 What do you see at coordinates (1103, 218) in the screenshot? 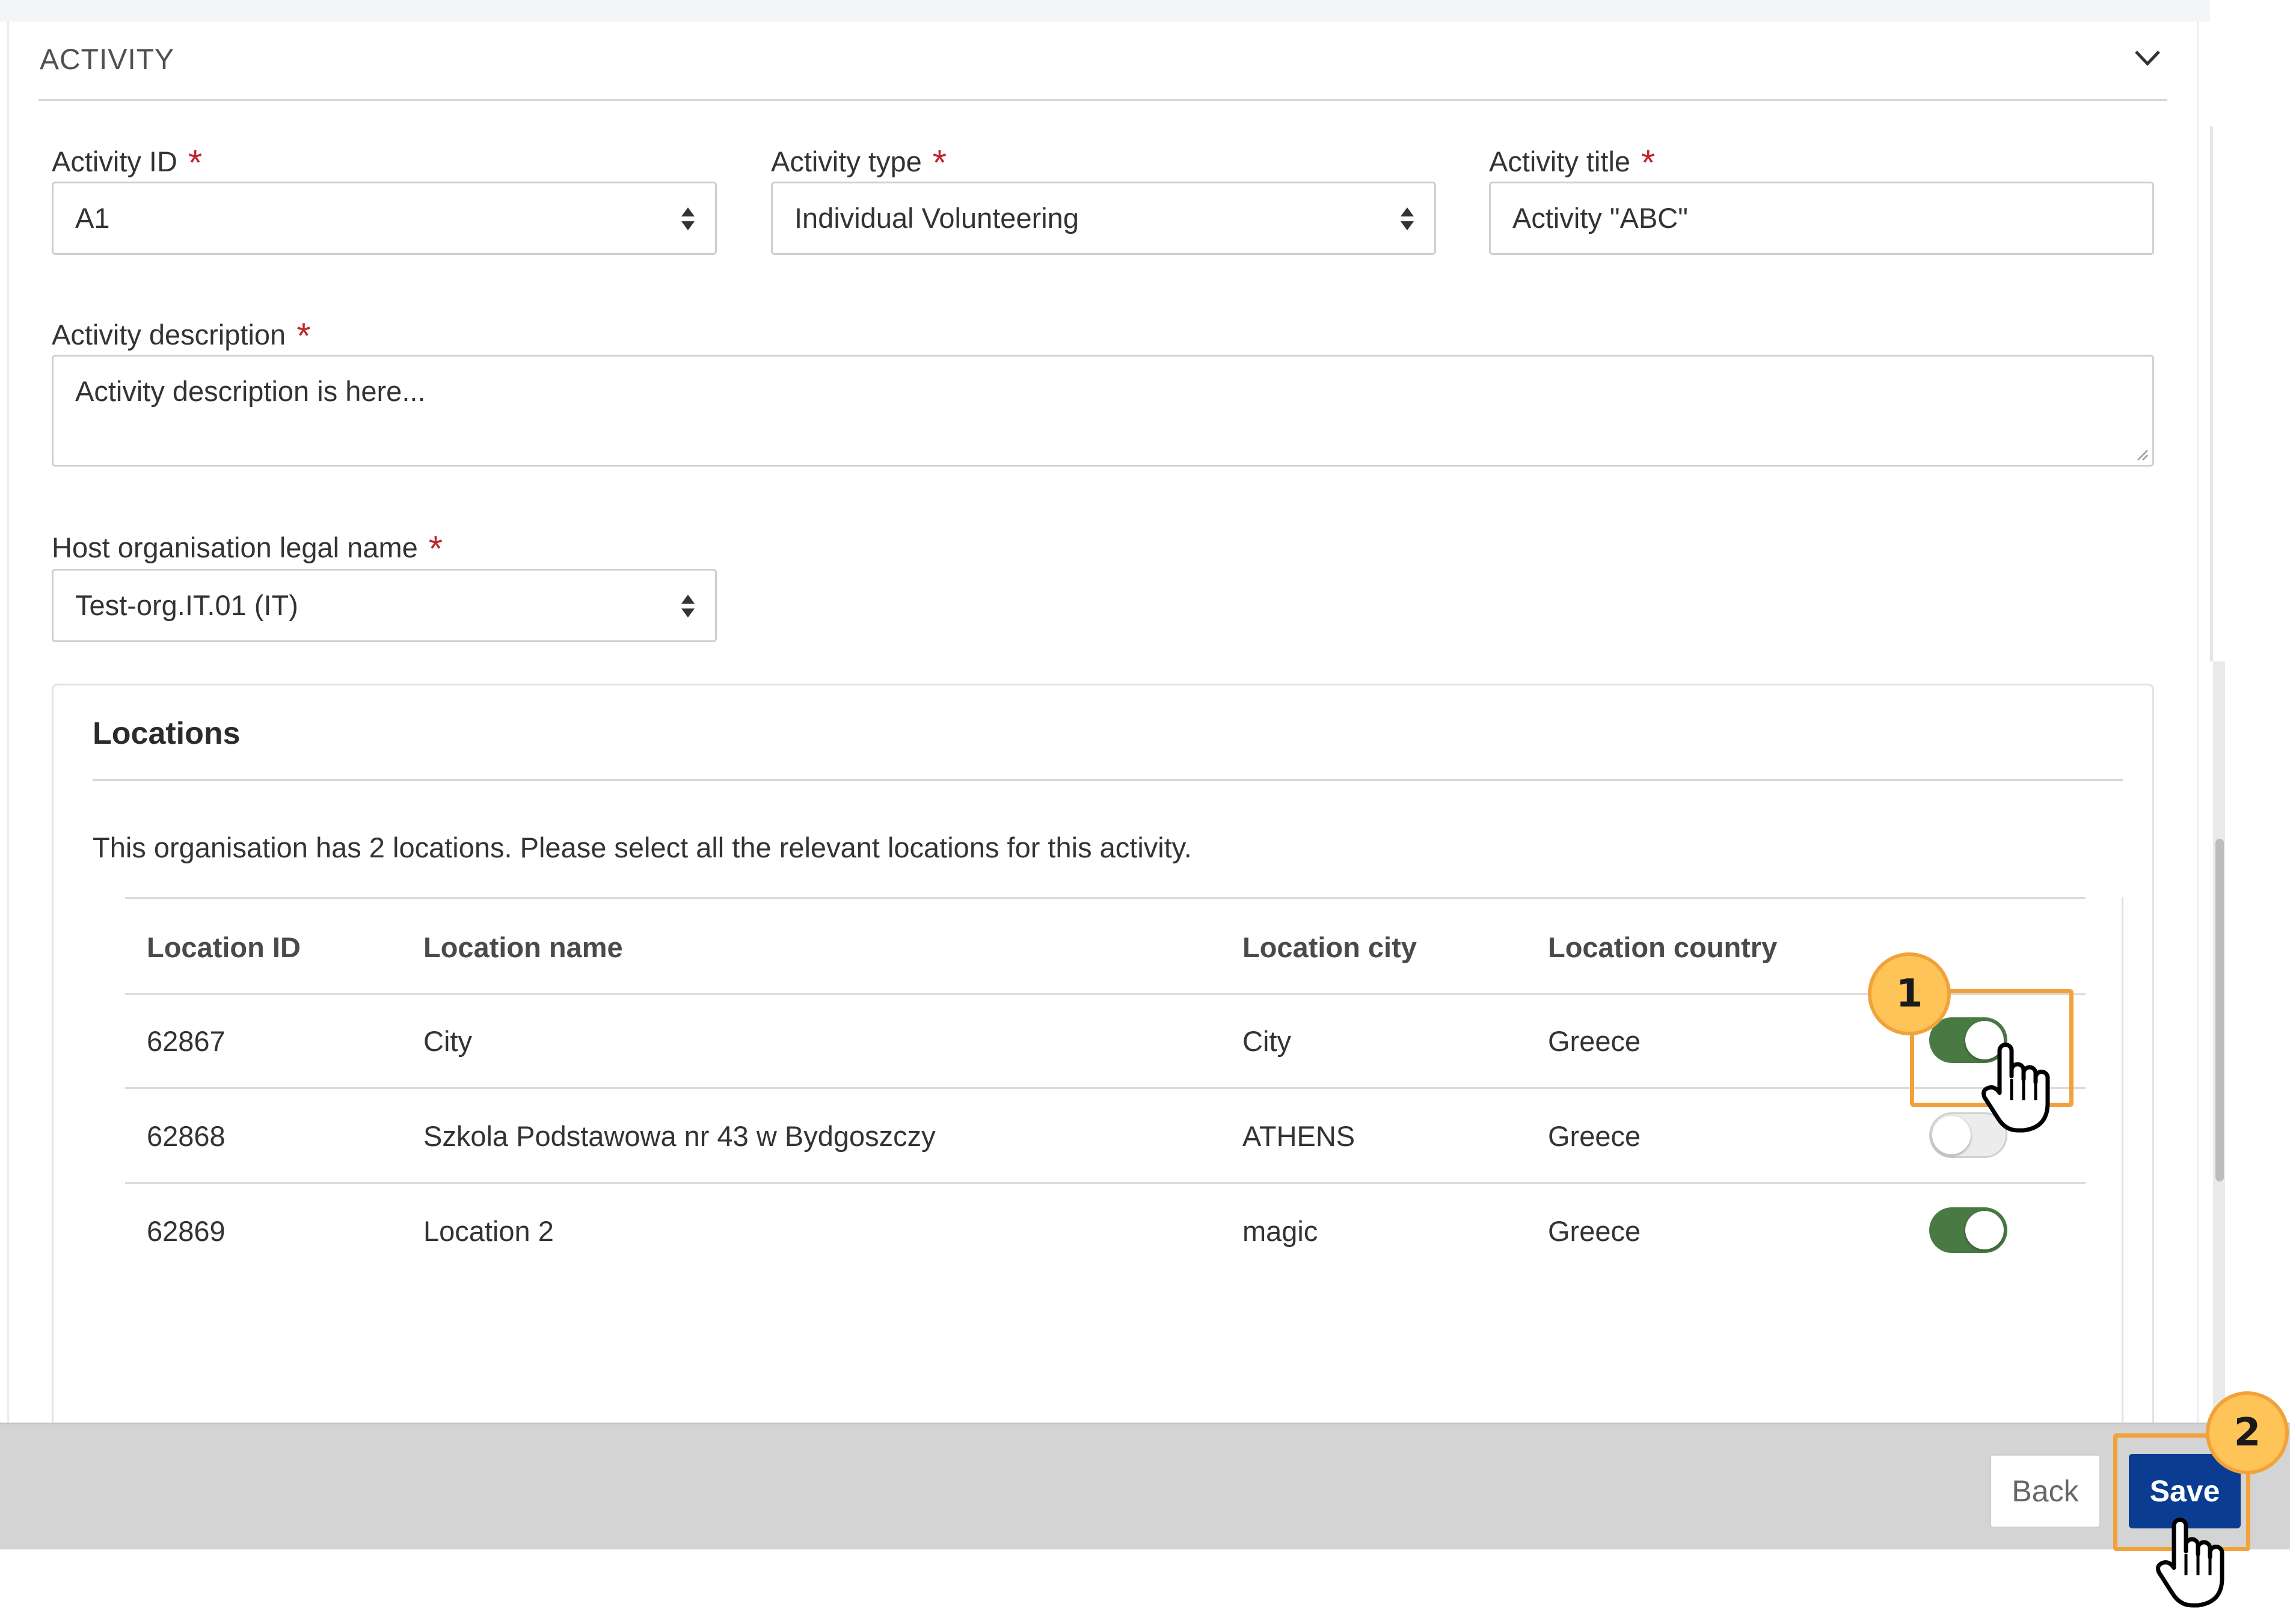
I see `activity-type-select: Individual Volunteering` at bounding box center [1103, 218].